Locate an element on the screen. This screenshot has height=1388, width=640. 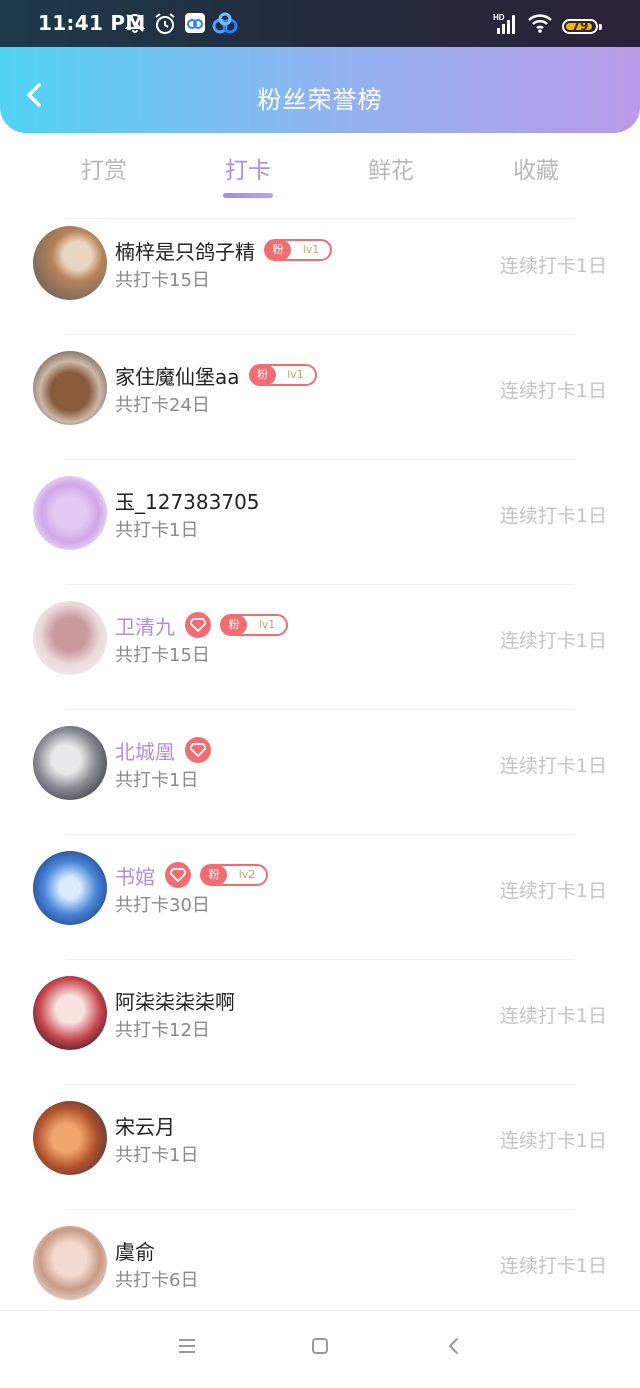
system-nav-bar is located at coordinates (320, 1349).